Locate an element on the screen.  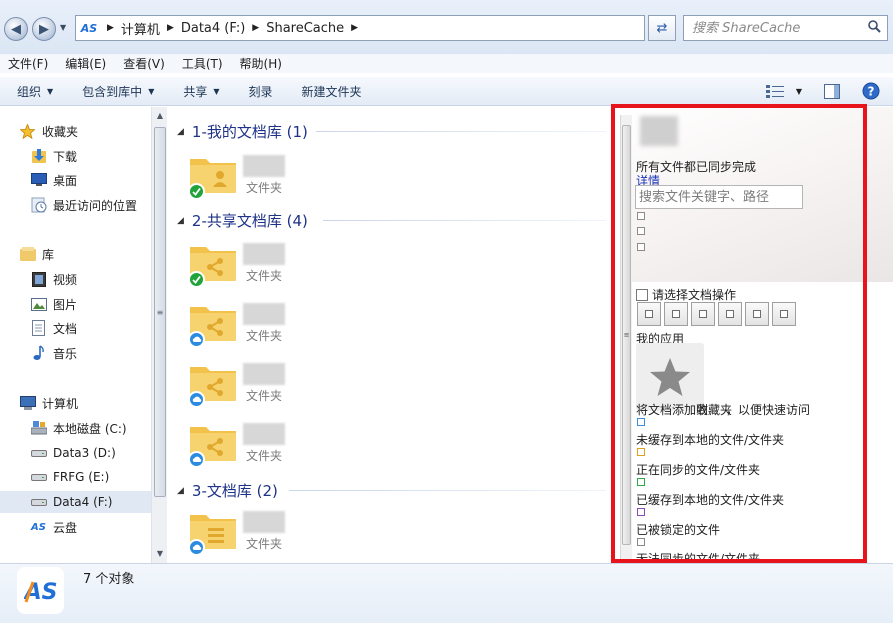
group-divider is located at coordinates (461, 131).